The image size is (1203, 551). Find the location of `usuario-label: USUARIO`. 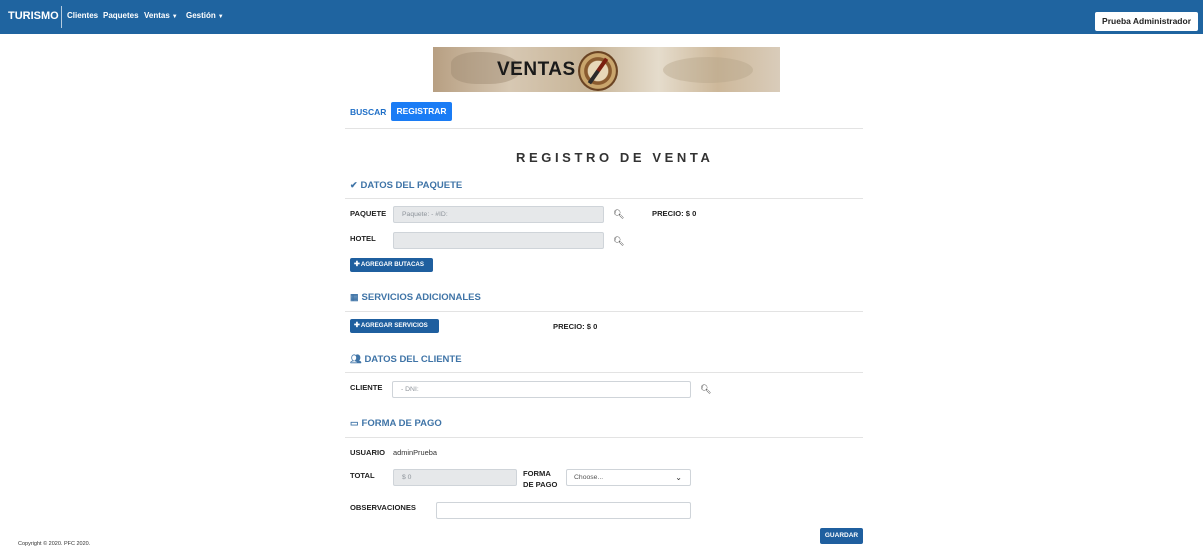

usuario-label: USUARIO is located at coordinates (368, 452).